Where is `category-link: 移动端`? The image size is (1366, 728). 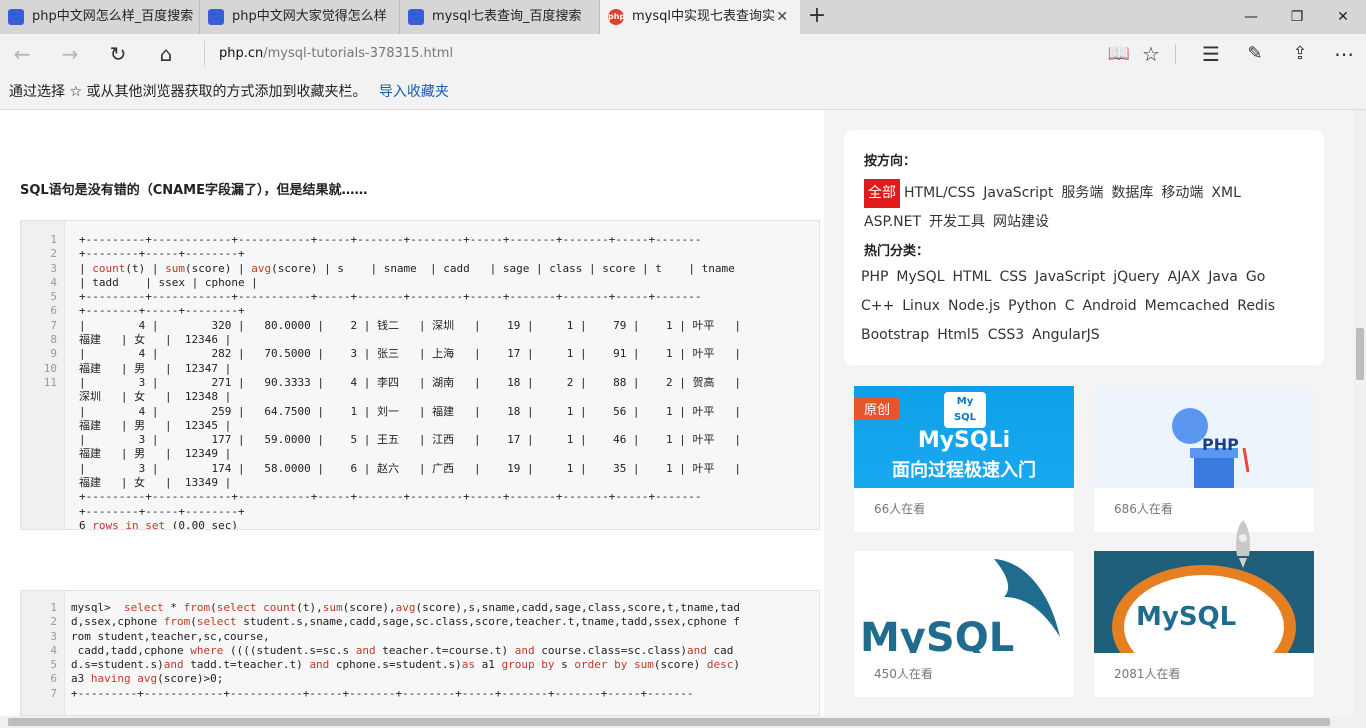 category-link: 移动端 is located at coordinates (1182, 193).